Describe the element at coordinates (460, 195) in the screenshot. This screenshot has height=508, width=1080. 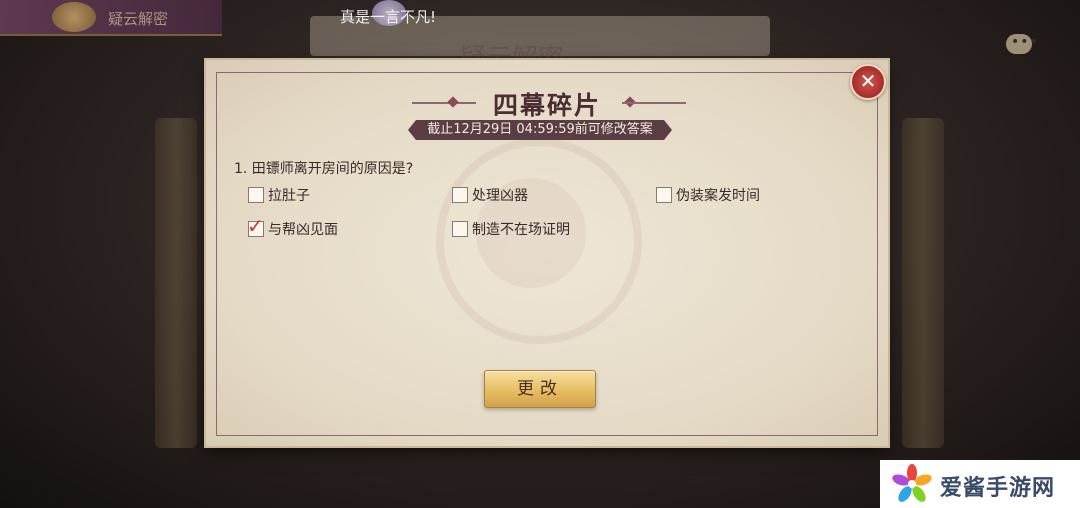
I see `option-2-checkbox` at that location.